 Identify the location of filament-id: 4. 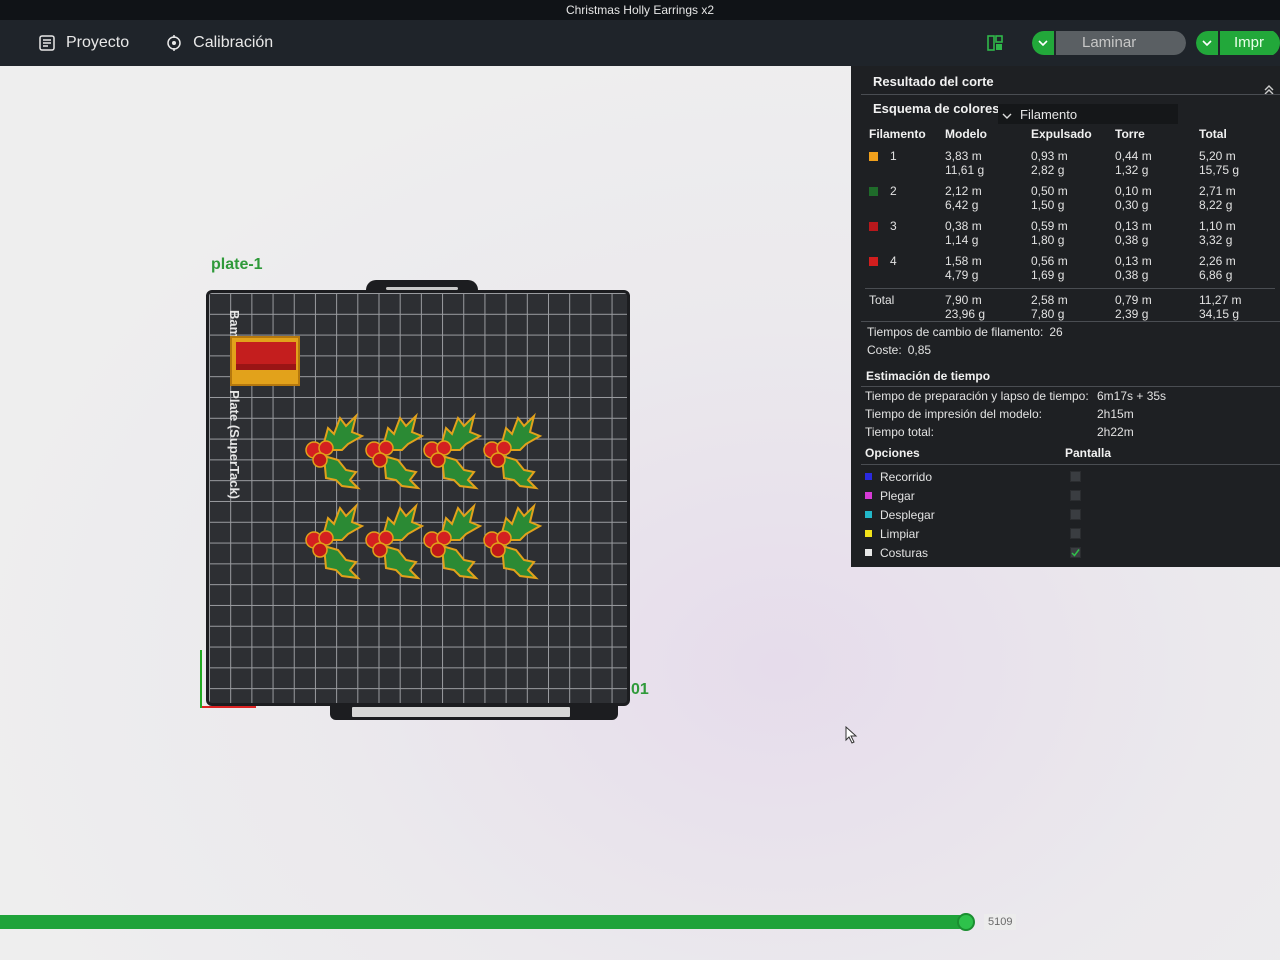
(893, 261).